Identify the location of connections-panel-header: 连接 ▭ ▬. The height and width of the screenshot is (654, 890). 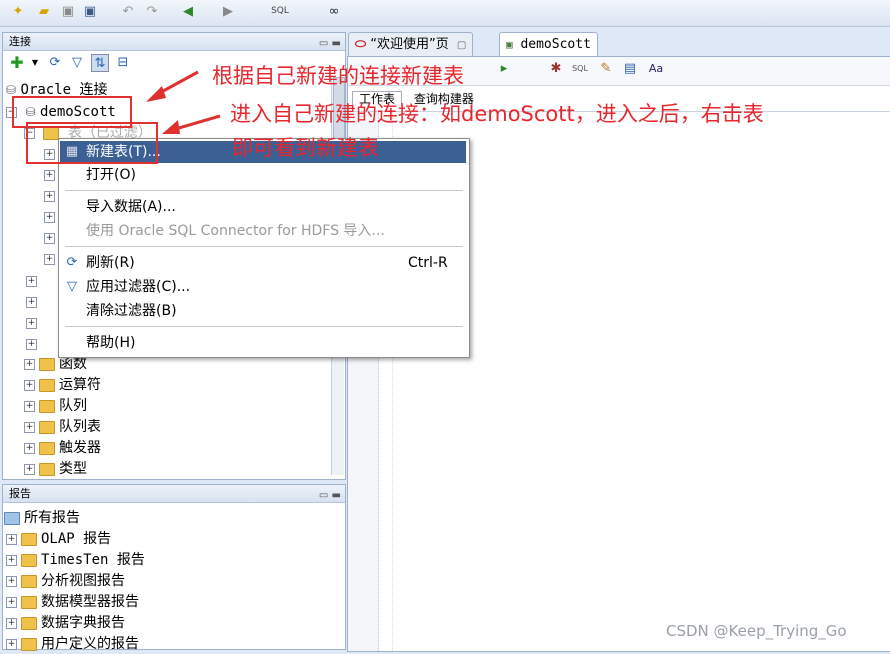
(174, 42).